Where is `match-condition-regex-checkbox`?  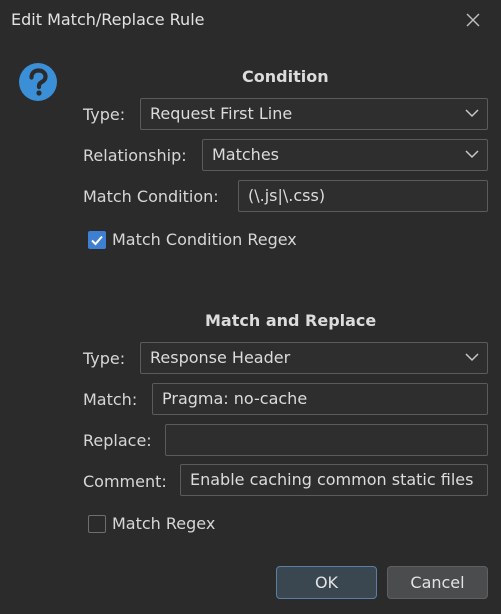 match-condition-regex-checkbox is located at coordinates (97, 240).